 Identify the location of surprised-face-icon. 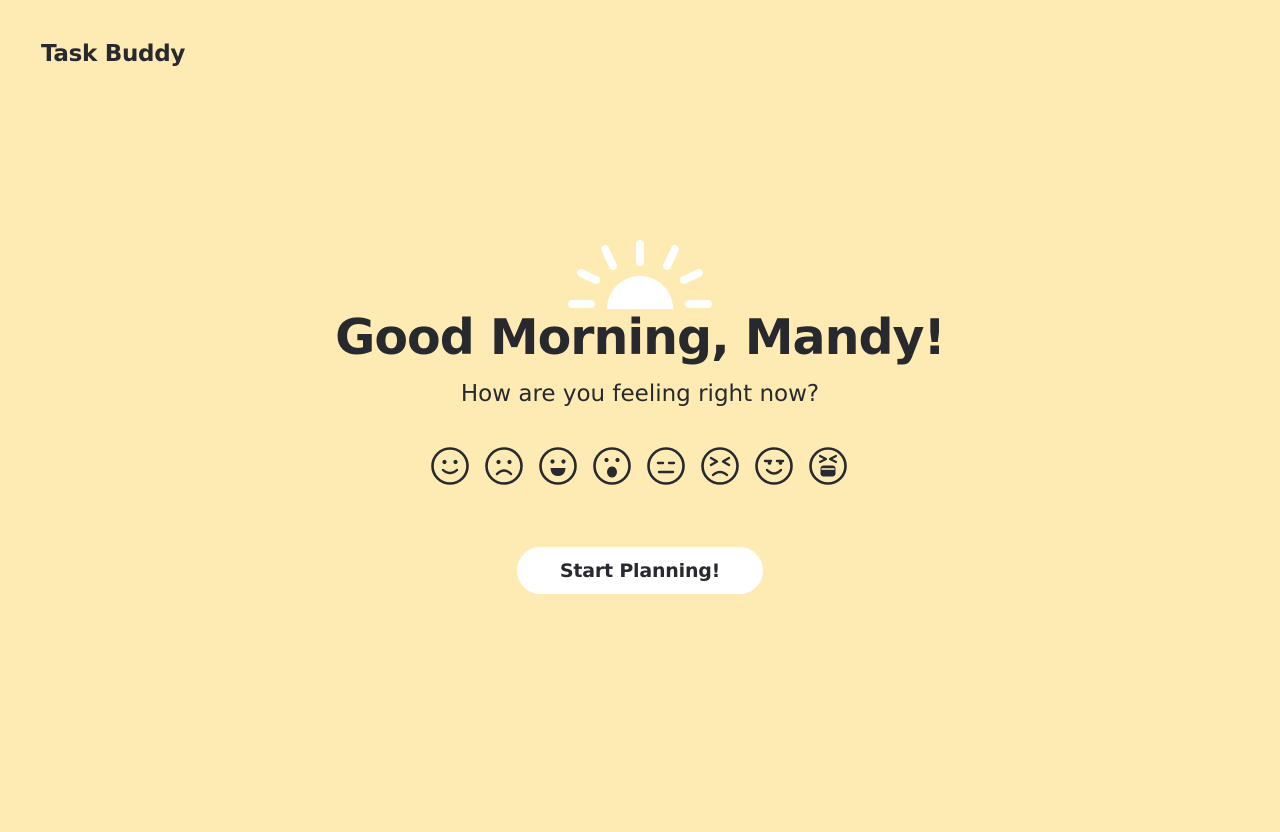
(612, 466).